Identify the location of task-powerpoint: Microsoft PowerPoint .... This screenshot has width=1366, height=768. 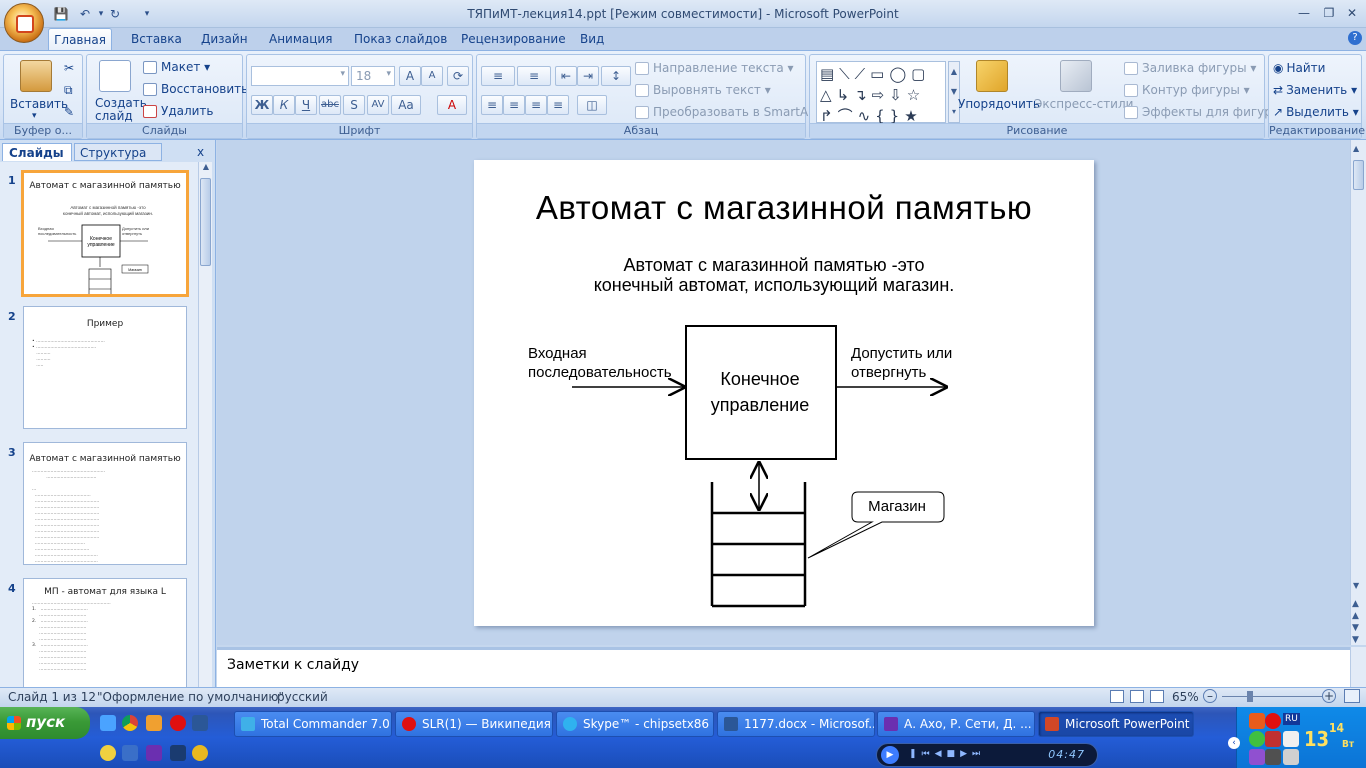
(1116, 724).